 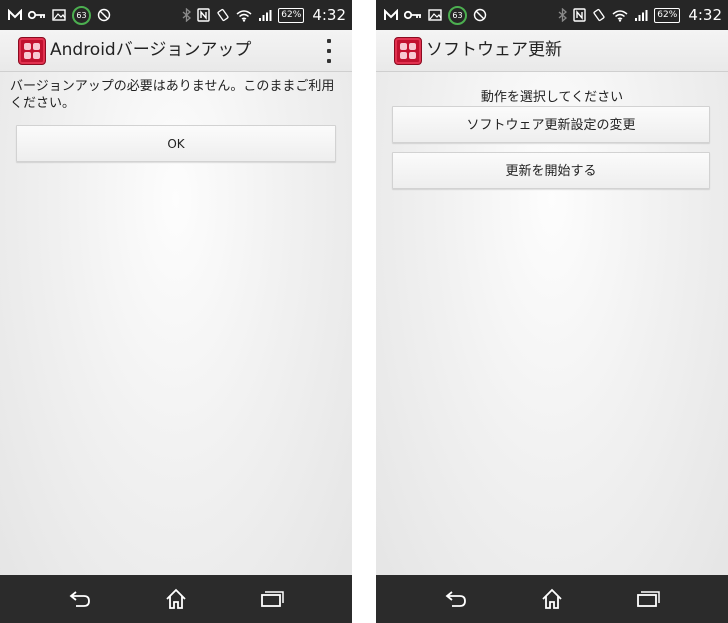 I want to click on action-bar: ソフトウェア更新, so click(x=552, y=51).